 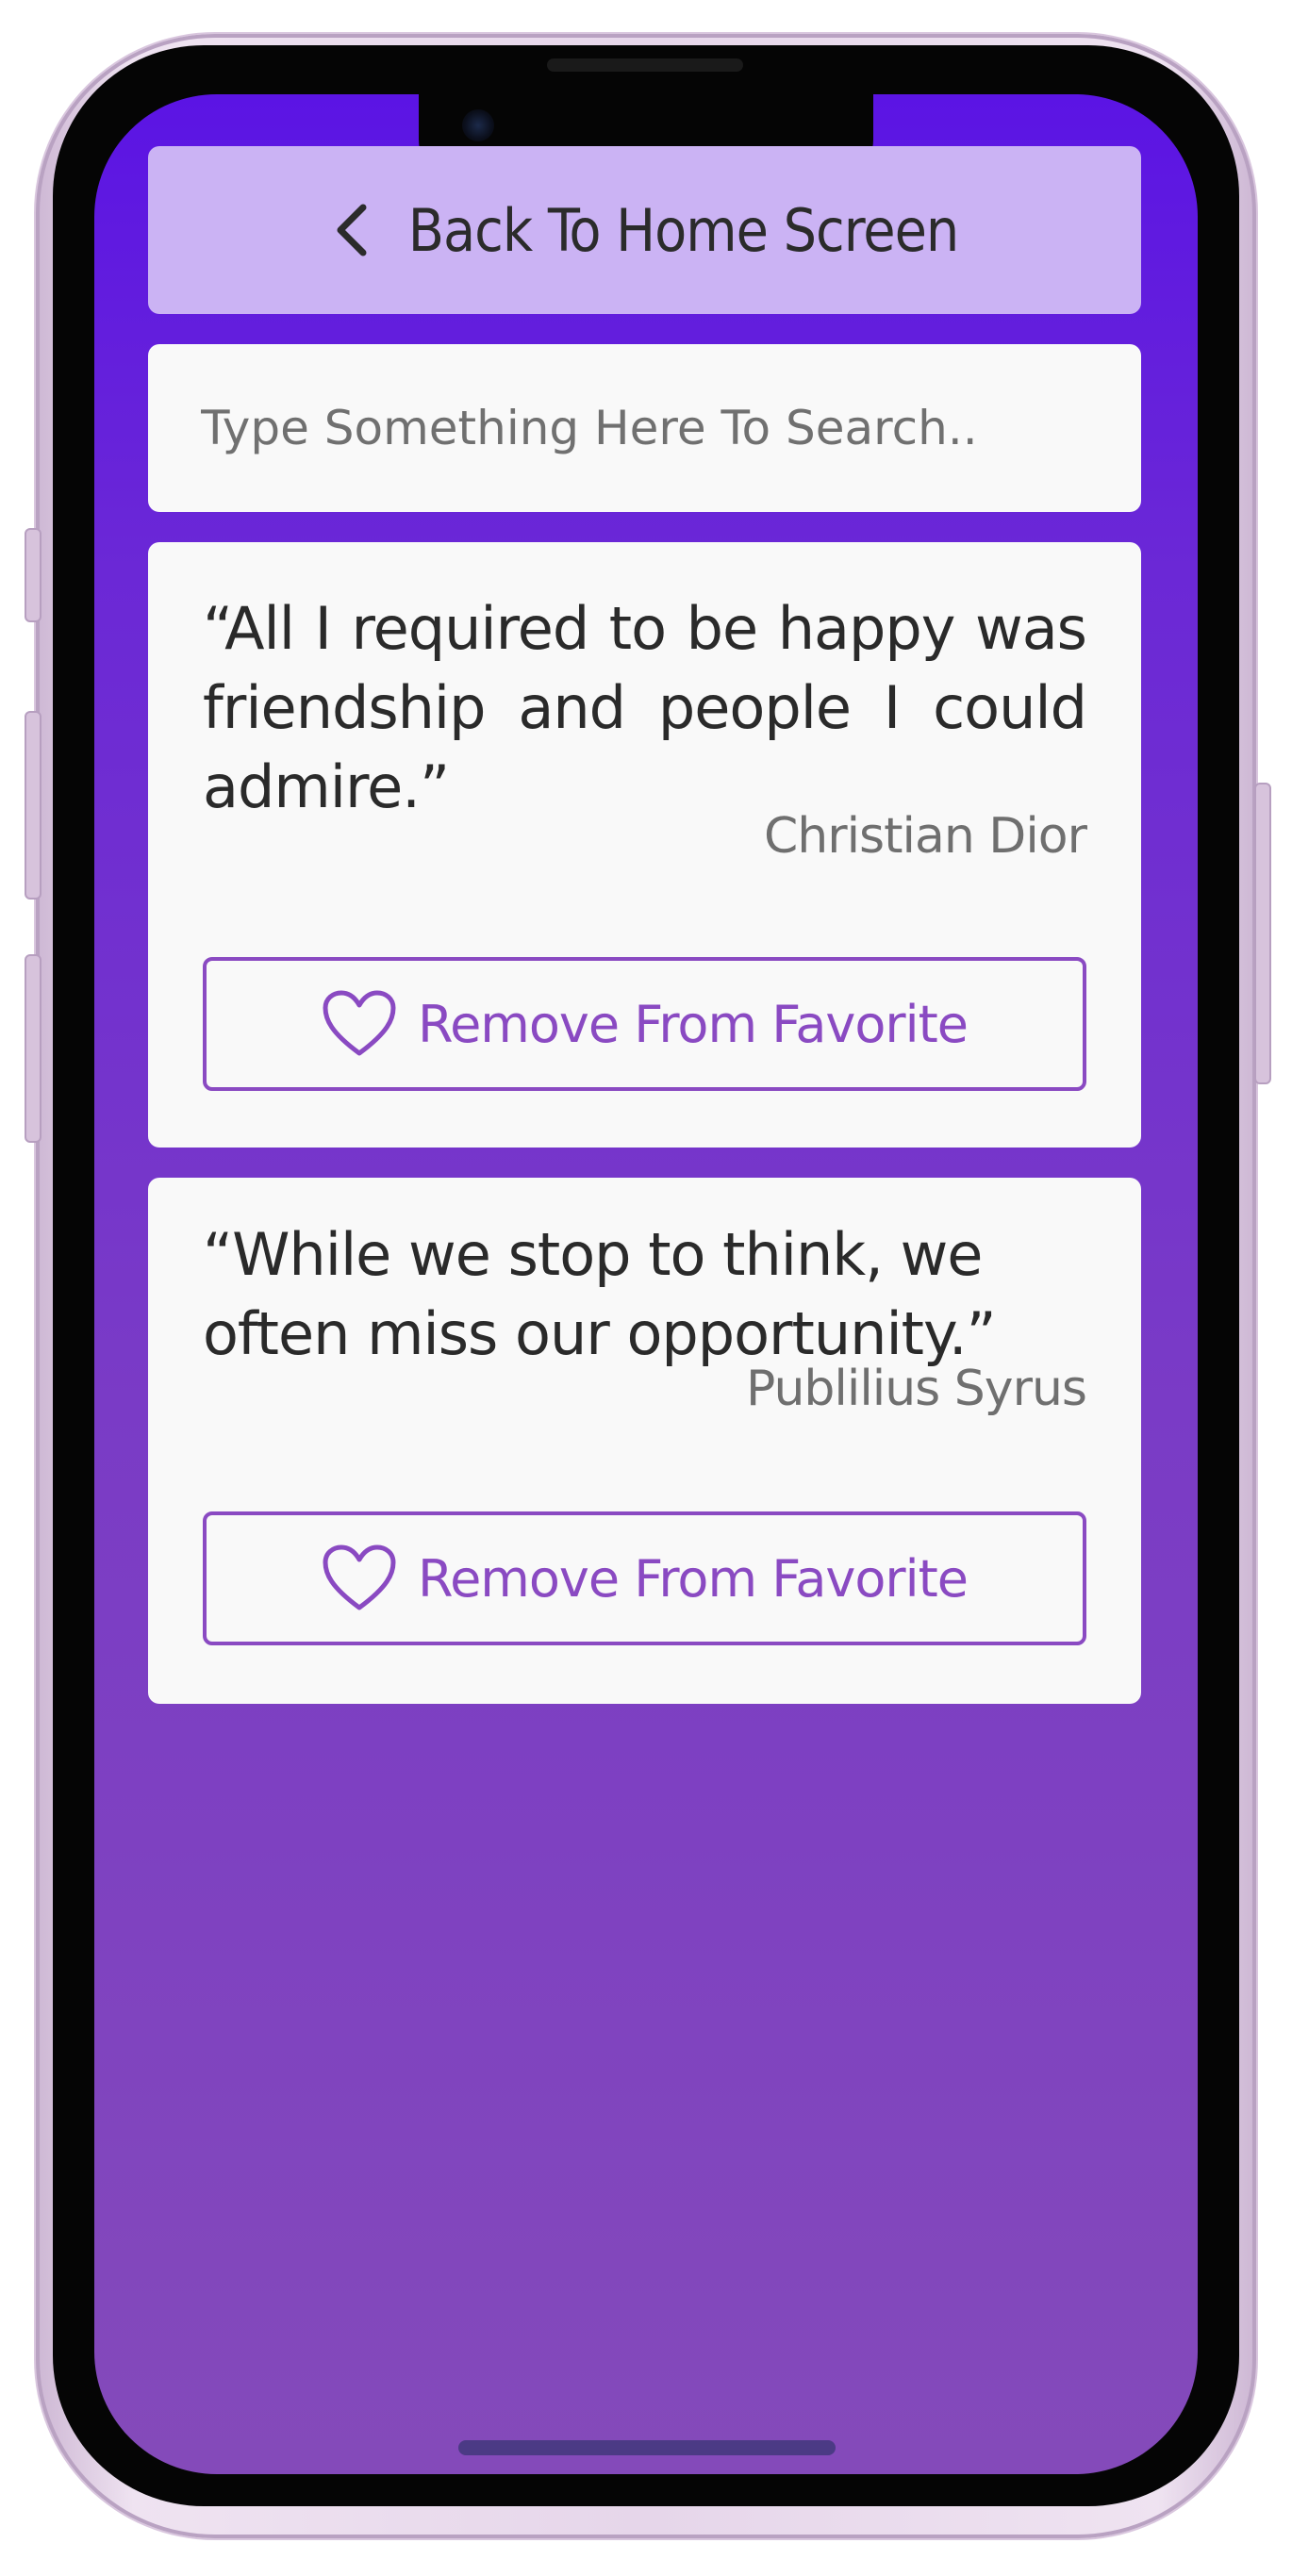 I want to click on chevron-left-icon, so click(x=352, y=230).